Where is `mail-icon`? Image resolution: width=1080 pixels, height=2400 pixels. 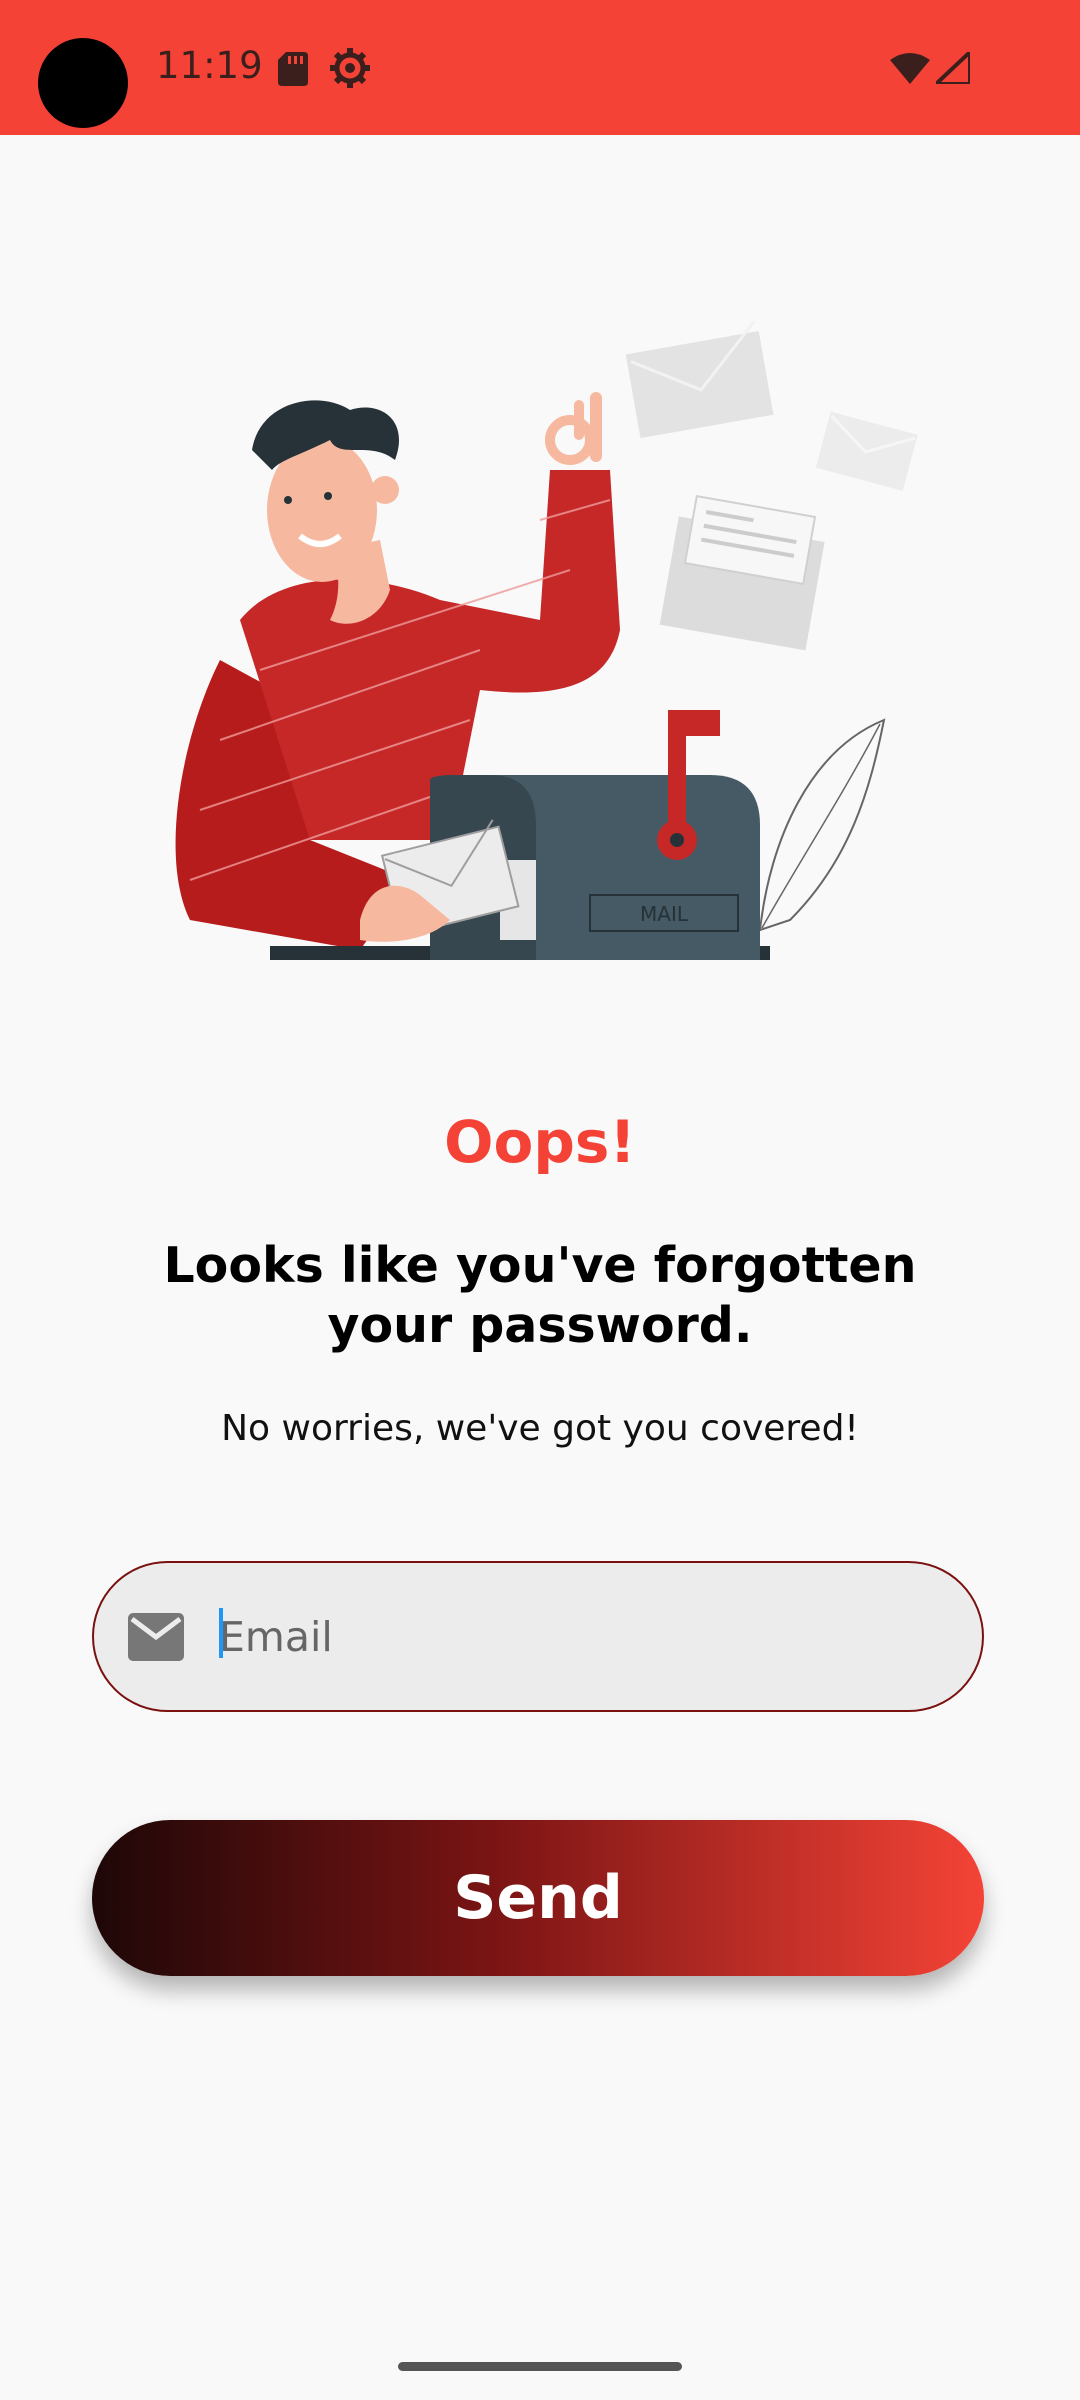 mail-icon is located at coordinates (156, 1637).